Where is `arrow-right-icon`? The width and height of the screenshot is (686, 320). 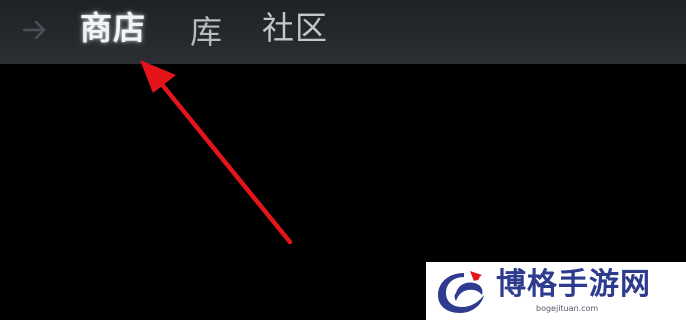 arrow-right-icon is located at coordinates (35, 30).